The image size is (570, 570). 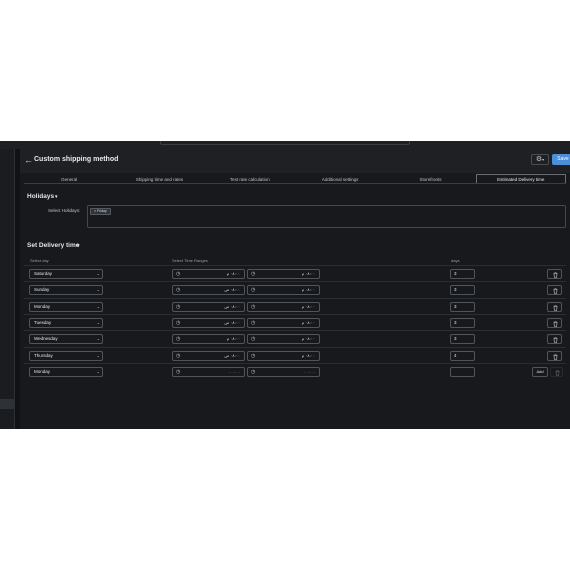 What do you see at coordinates (46, 338) in the screenshot?
I see `day-select-value: Wednesday` at bounding box center [46, 338].